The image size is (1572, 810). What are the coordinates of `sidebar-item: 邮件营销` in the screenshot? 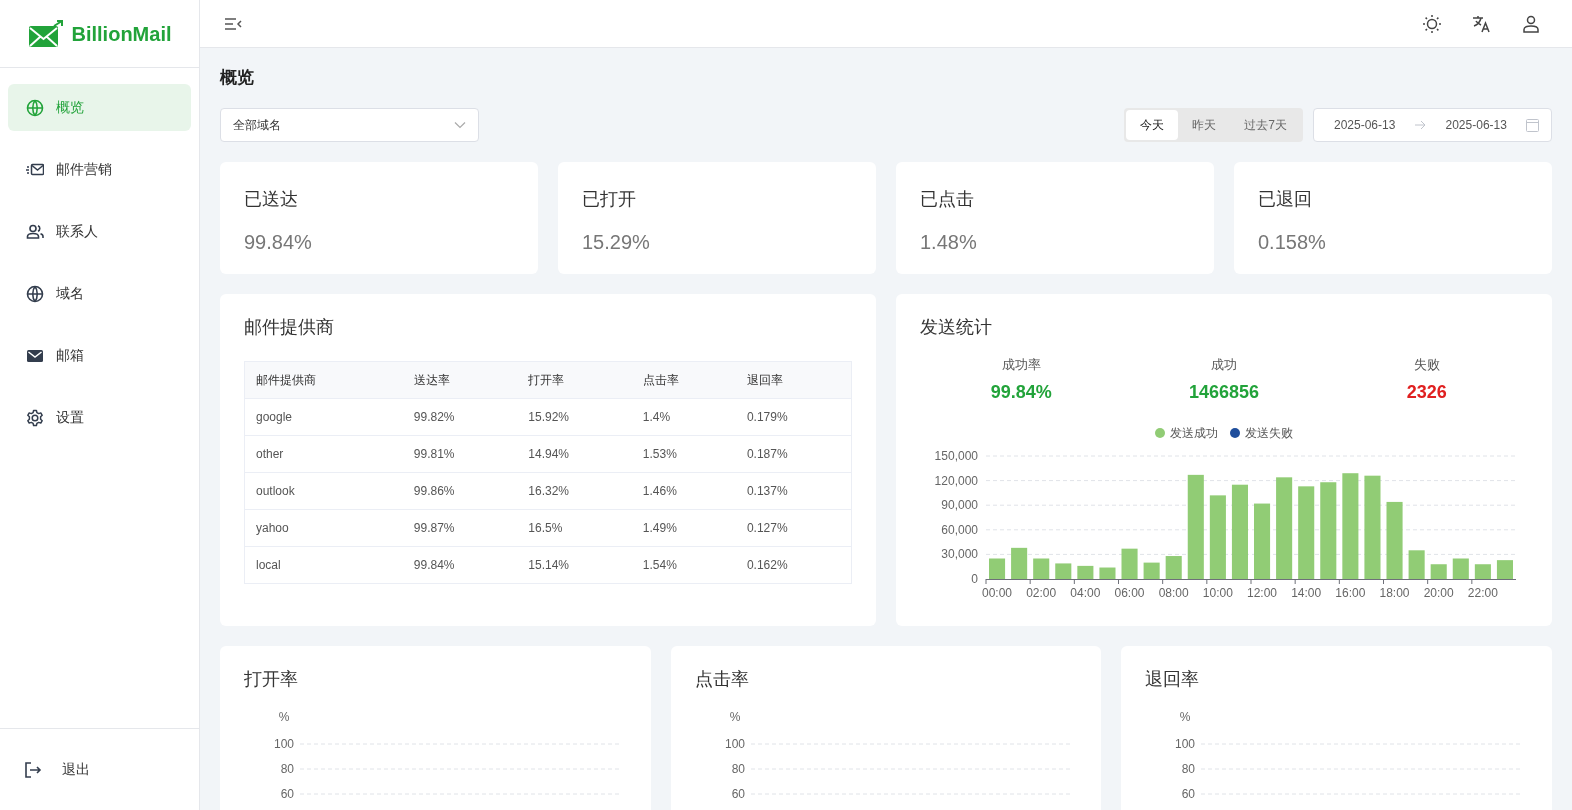 It's located at (99, 169).